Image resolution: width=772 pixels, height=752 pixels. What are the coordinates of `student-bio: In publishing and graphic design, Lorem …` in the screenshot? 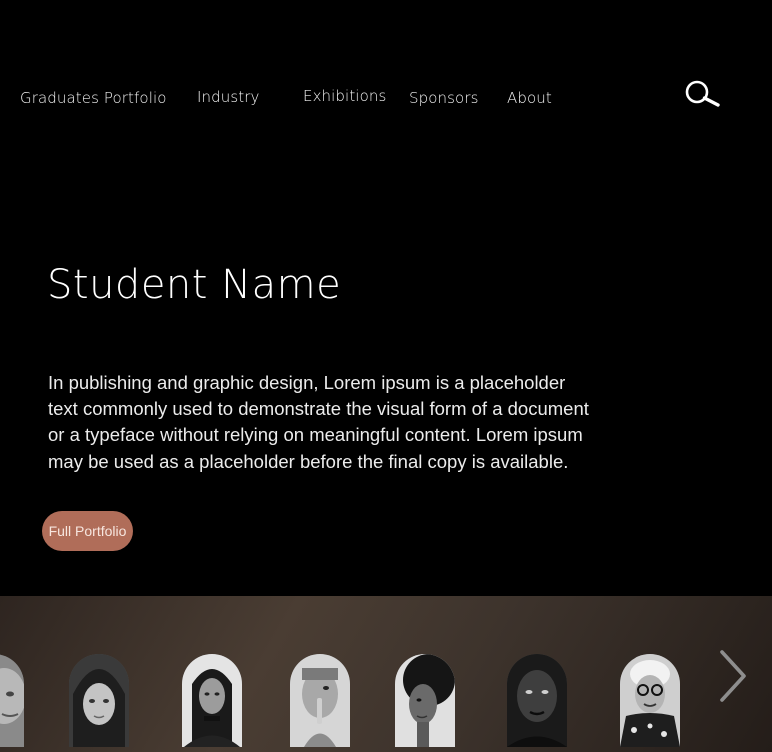 It's located at (318, 422).